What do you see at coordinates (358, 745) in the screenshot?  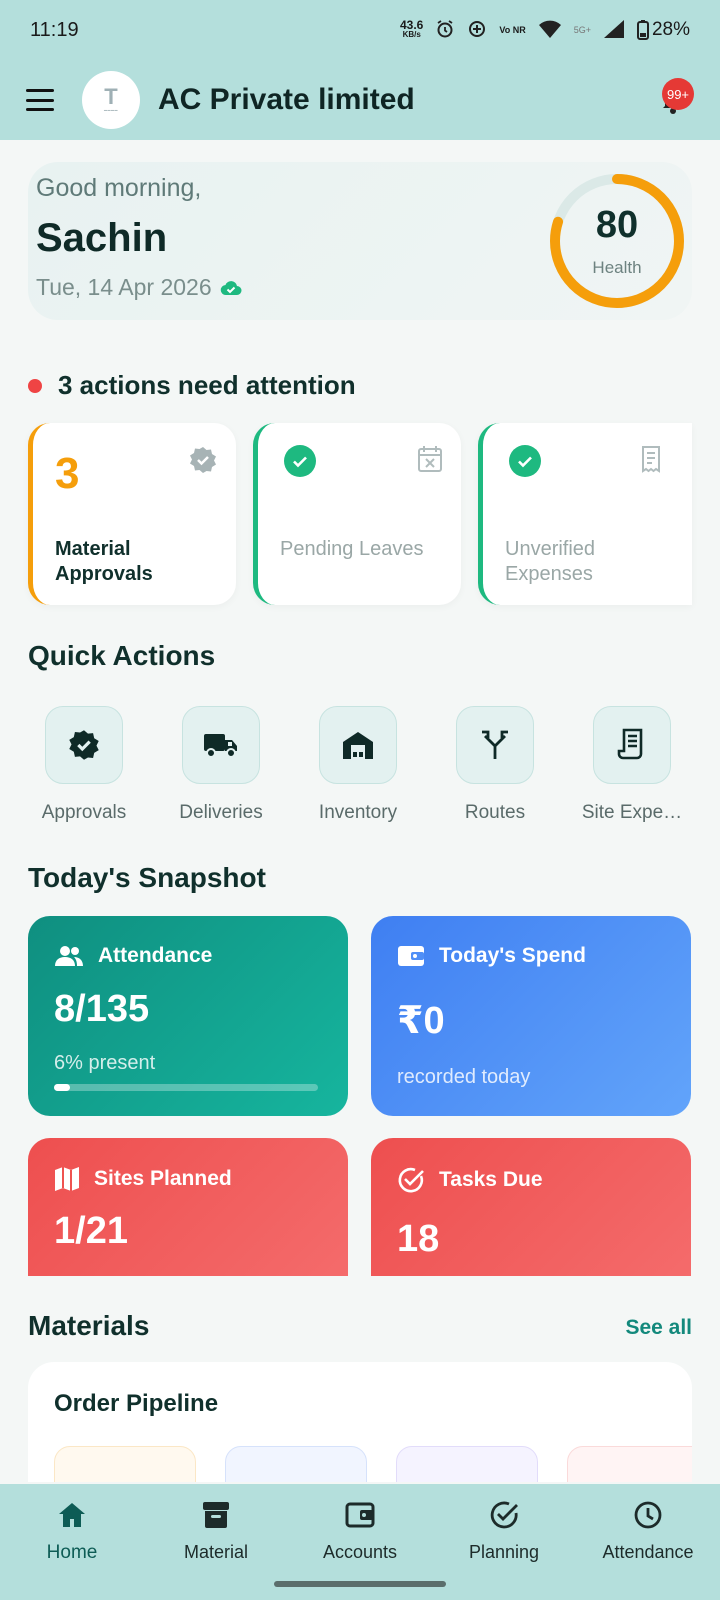 I see `warehouse-icon` at bounding box center [358, 745].